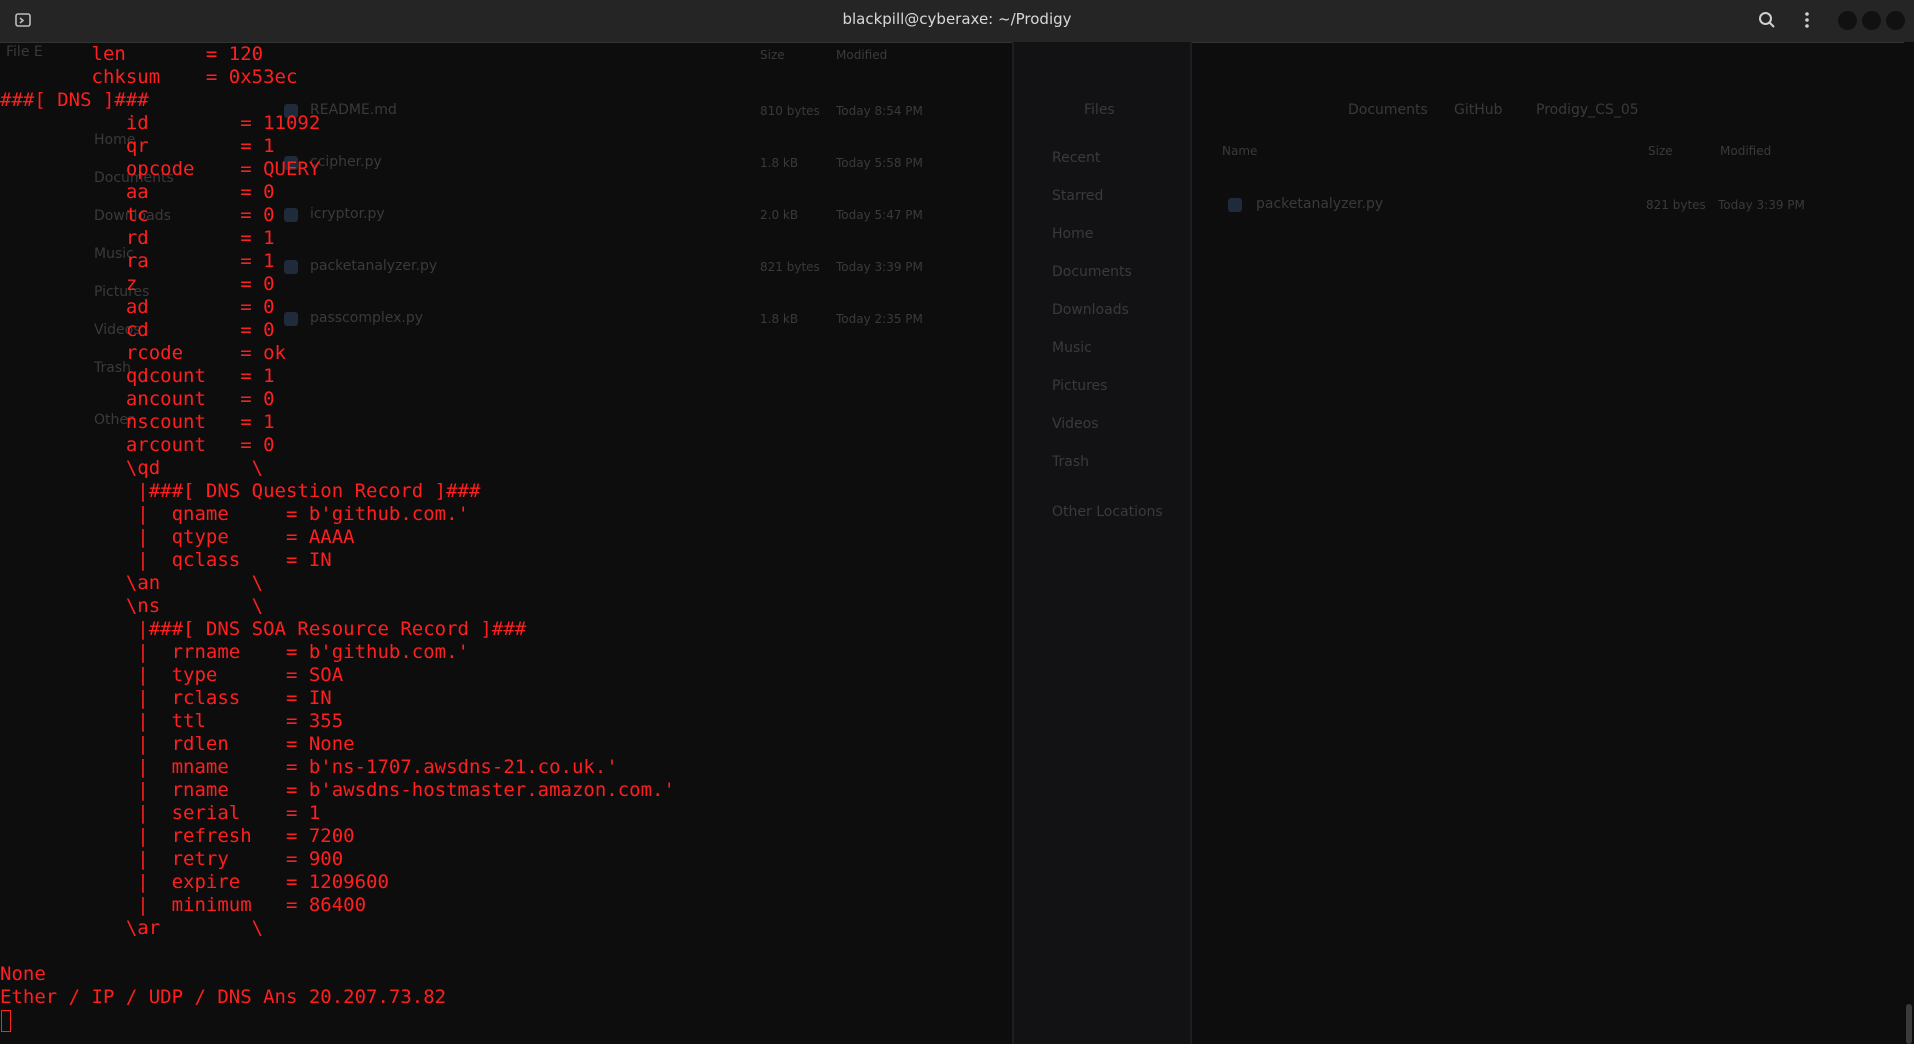  What do you see at coordinates (772, 55) in the screenshot?
I see `bg-col-size: Size` at bounding box center [772, 55].